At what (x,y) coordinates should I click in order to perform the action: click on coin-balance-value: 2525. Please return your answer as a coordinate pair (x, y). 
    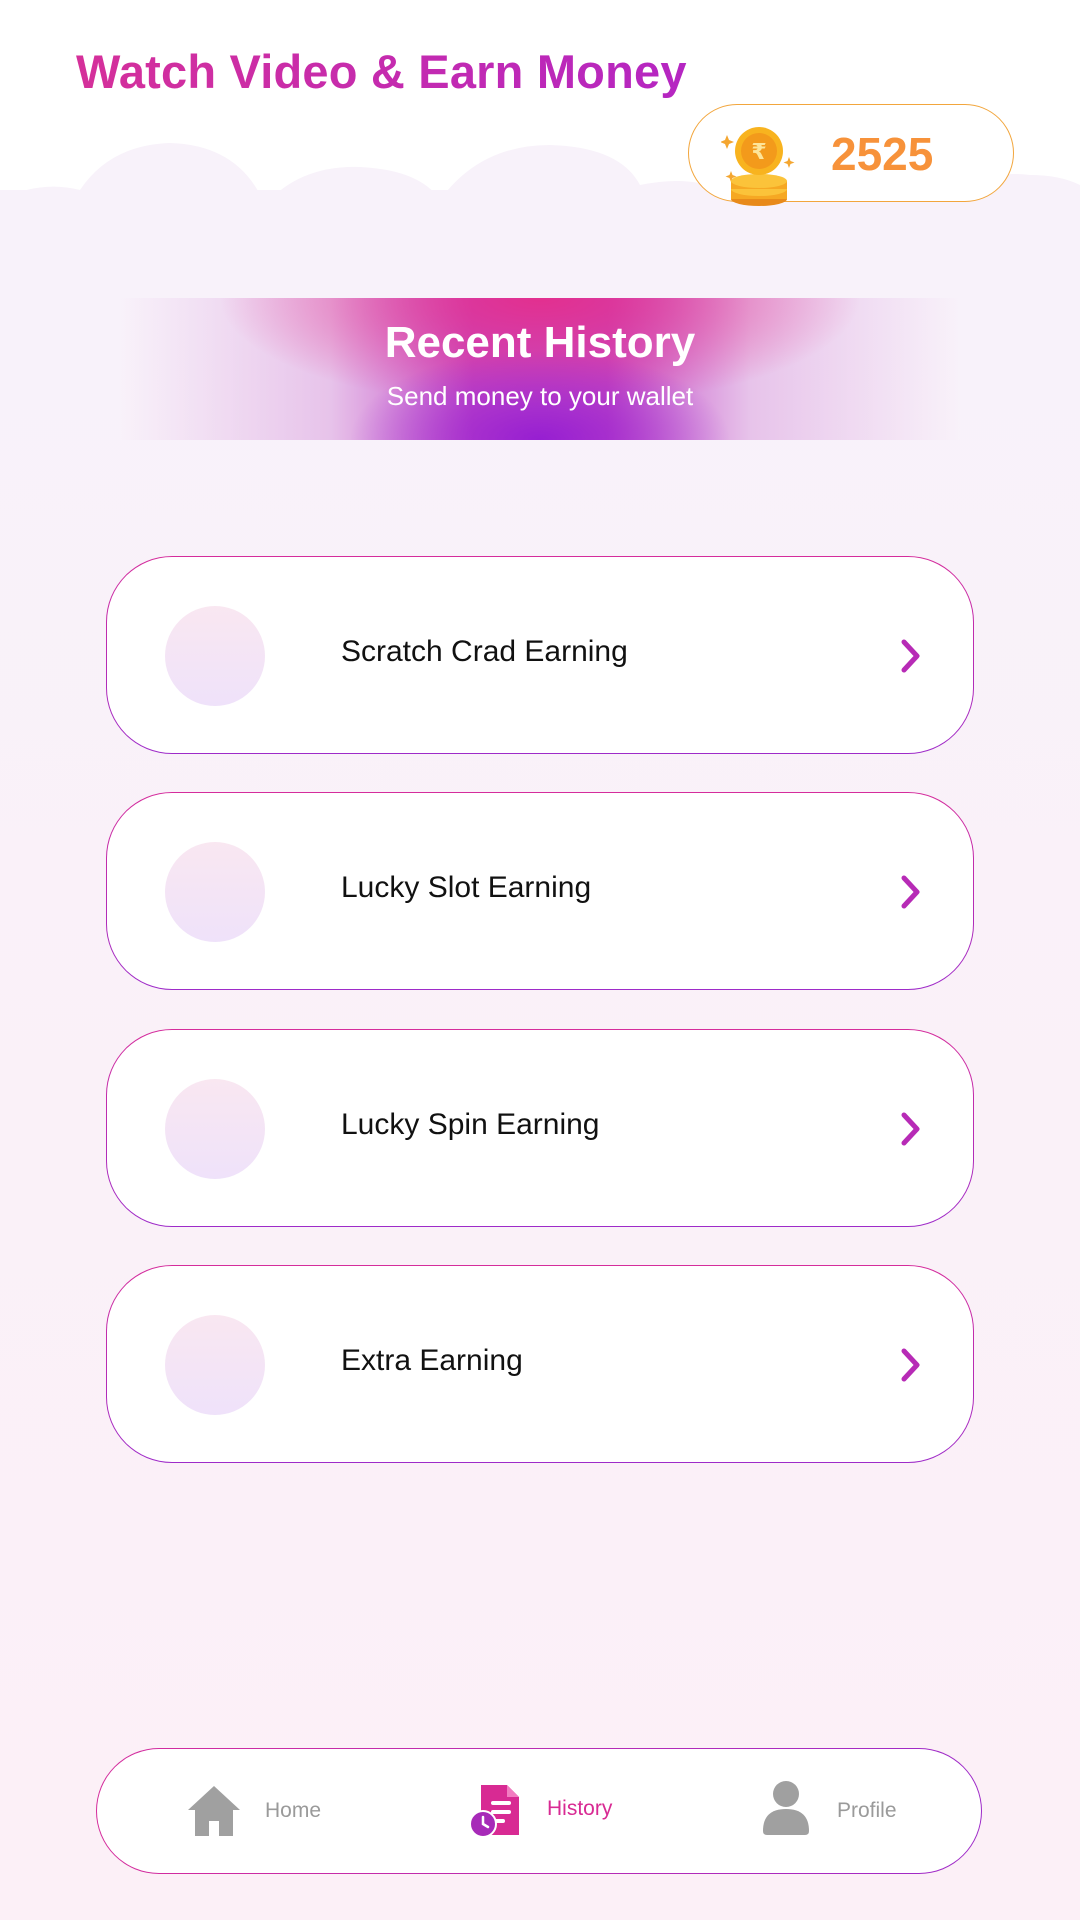
    Looking at the image, I should click on (882, 154).